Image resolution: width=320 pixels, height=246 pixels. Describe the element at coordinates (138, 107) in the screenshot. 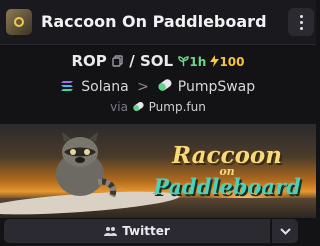

I see `pumpfun-icon` at that location.